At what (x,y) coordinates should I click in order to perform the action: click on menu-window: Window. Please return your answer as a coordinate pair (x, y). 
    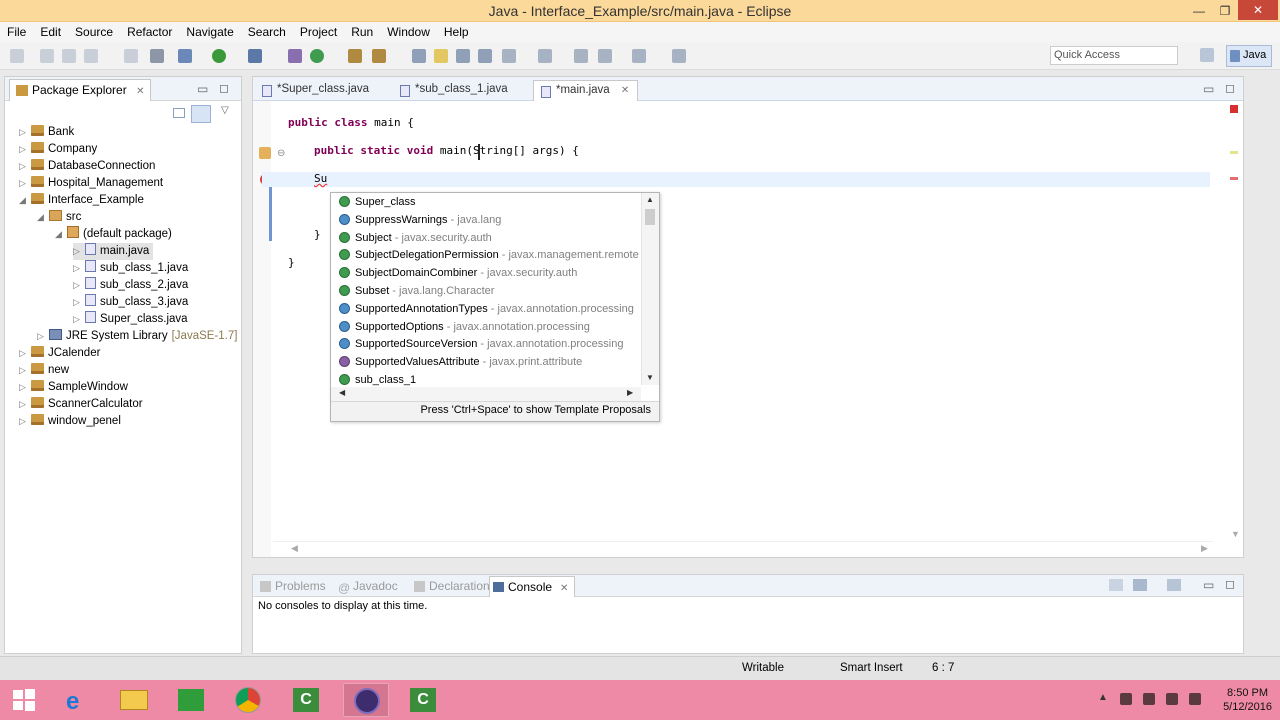
    Looking at the image, I should click on (408, 32).